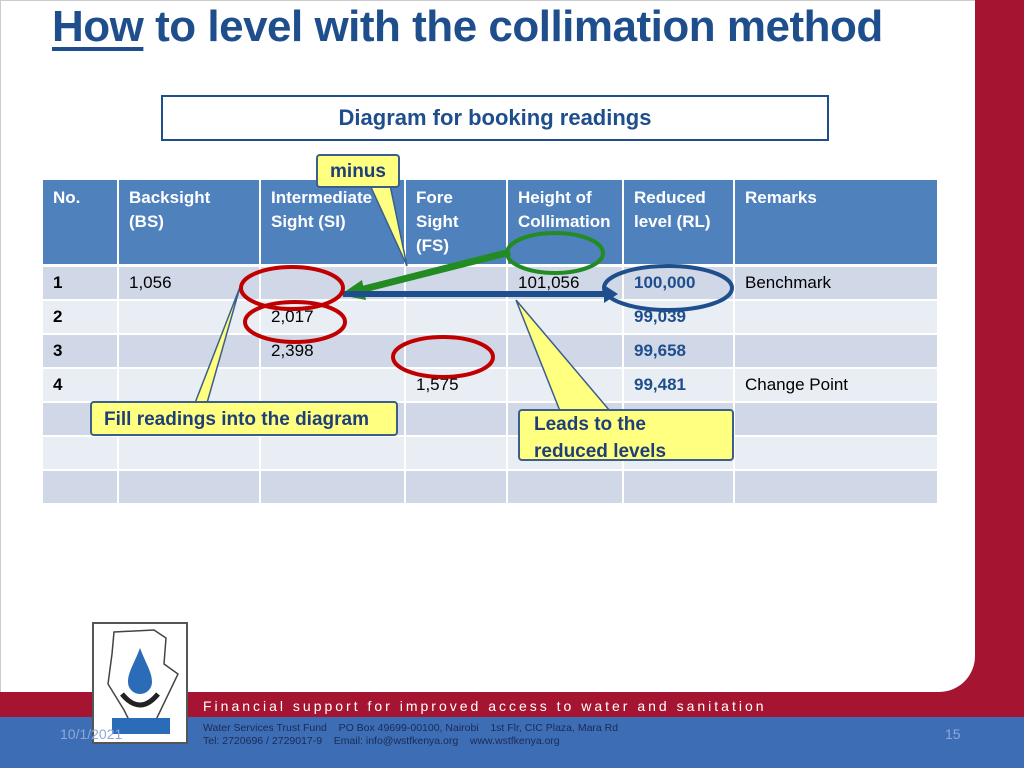 The image size is (1024, 768). Describe the element at coordinates (600, 451) in the screenshot. I see `leads-callout-line2: reduced levels` at that location.